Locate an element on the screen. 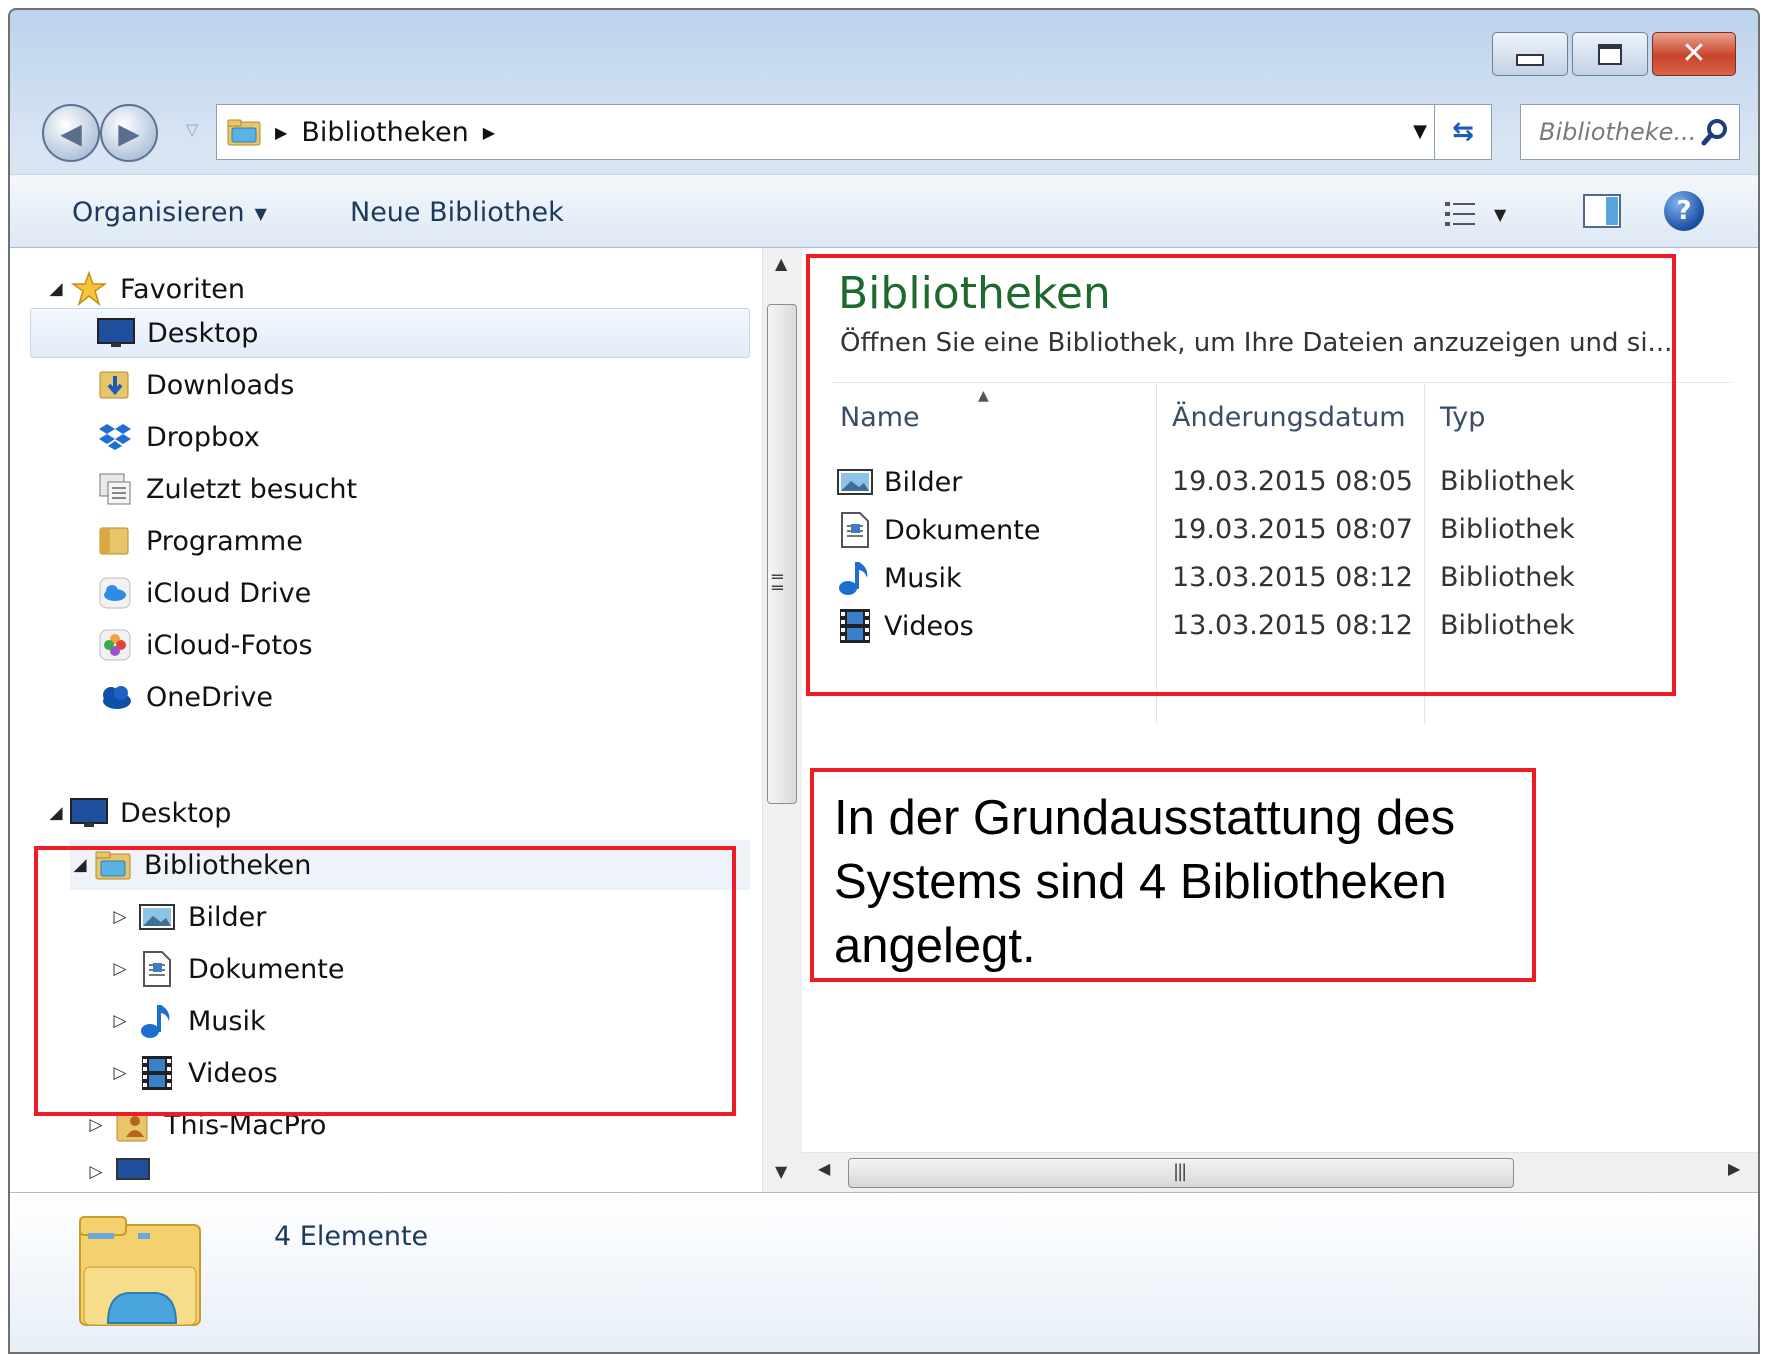 Image resolution: width=1768 pixels, height=1361 pixels. nav-item-programme: Programme is located at coordinates (199, 541).